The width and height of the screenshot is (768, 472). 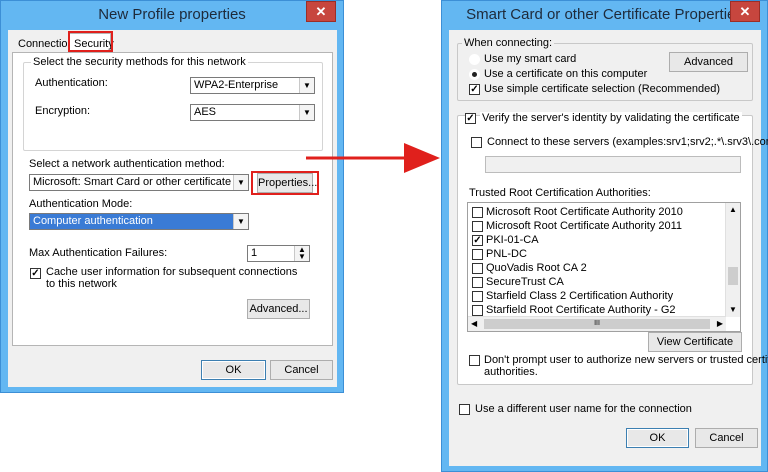 What do you see at coordinates (512, 240) in the screenshot?
I see `cert-name: PKI-01-CA` at bounding box center [512, 240].